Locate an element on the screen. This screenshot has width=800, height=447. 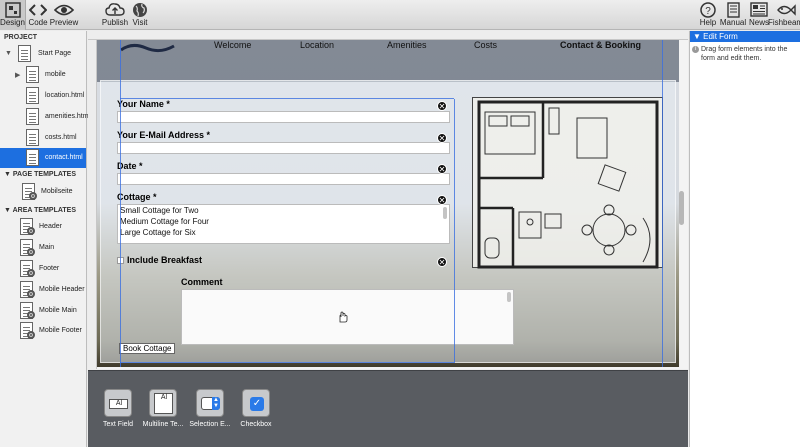
date-field is located at coordinates (283, 179).